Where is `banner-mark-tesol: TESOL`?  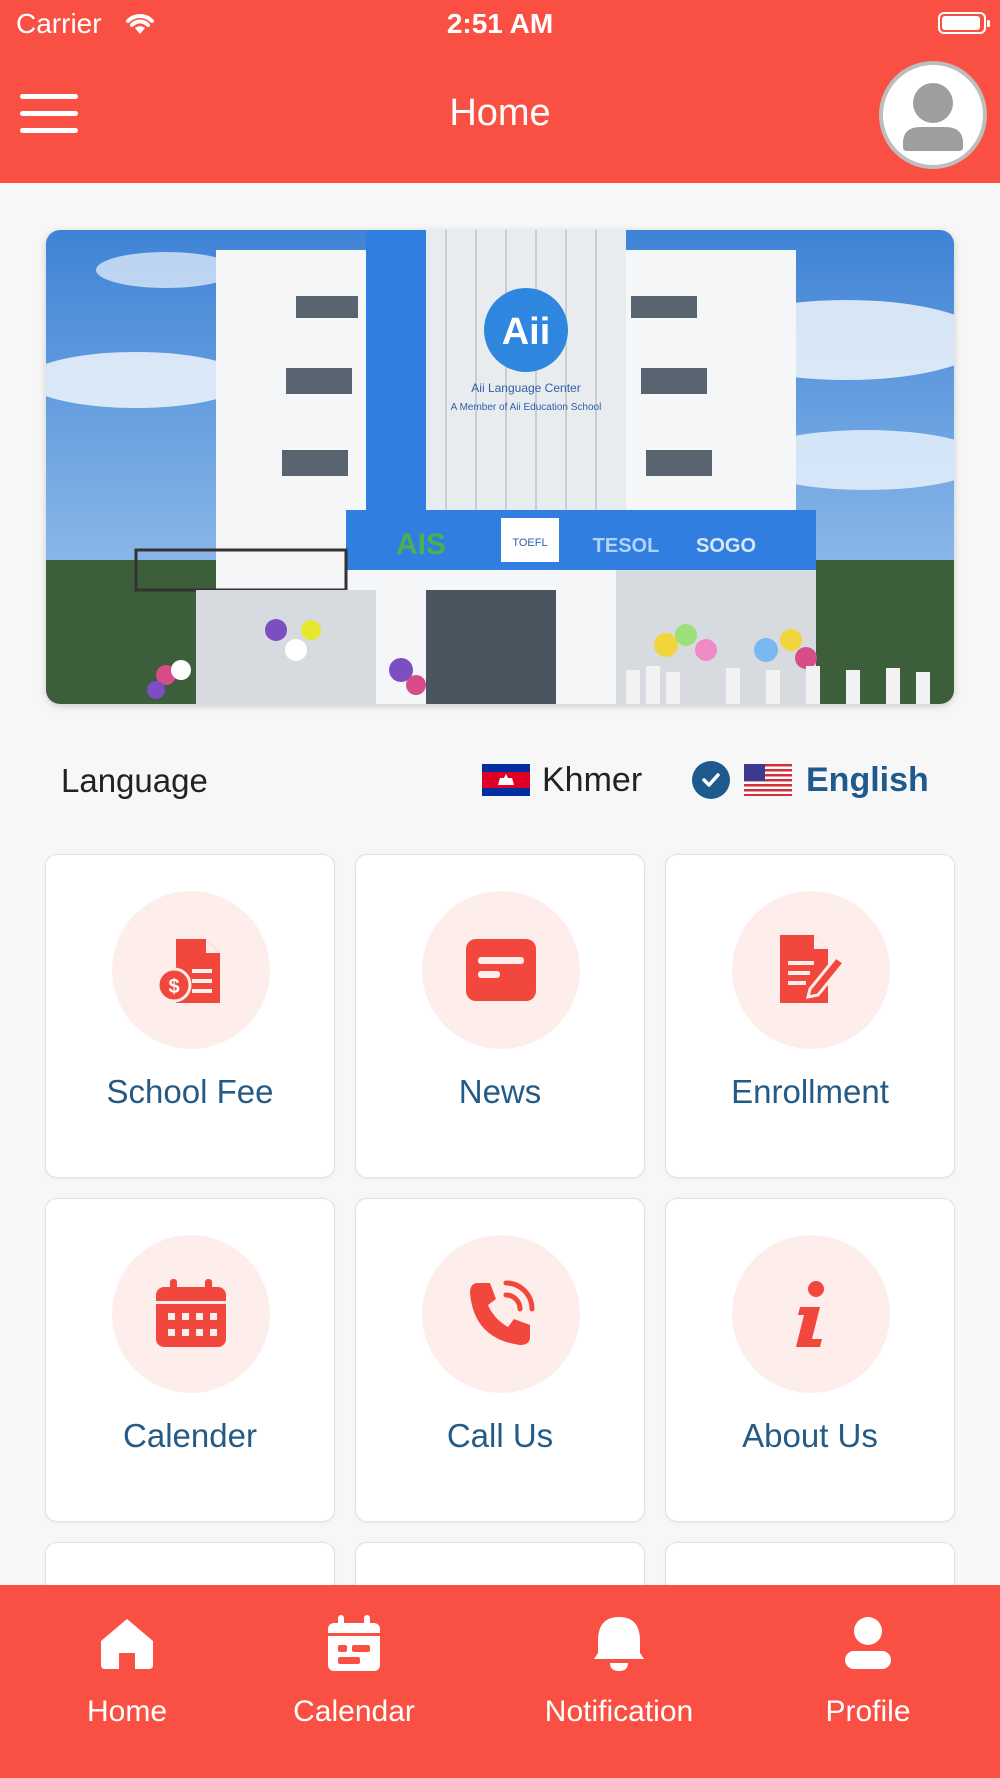
banner-mark-tesol: TESOL is located at coordinates (626, 546).